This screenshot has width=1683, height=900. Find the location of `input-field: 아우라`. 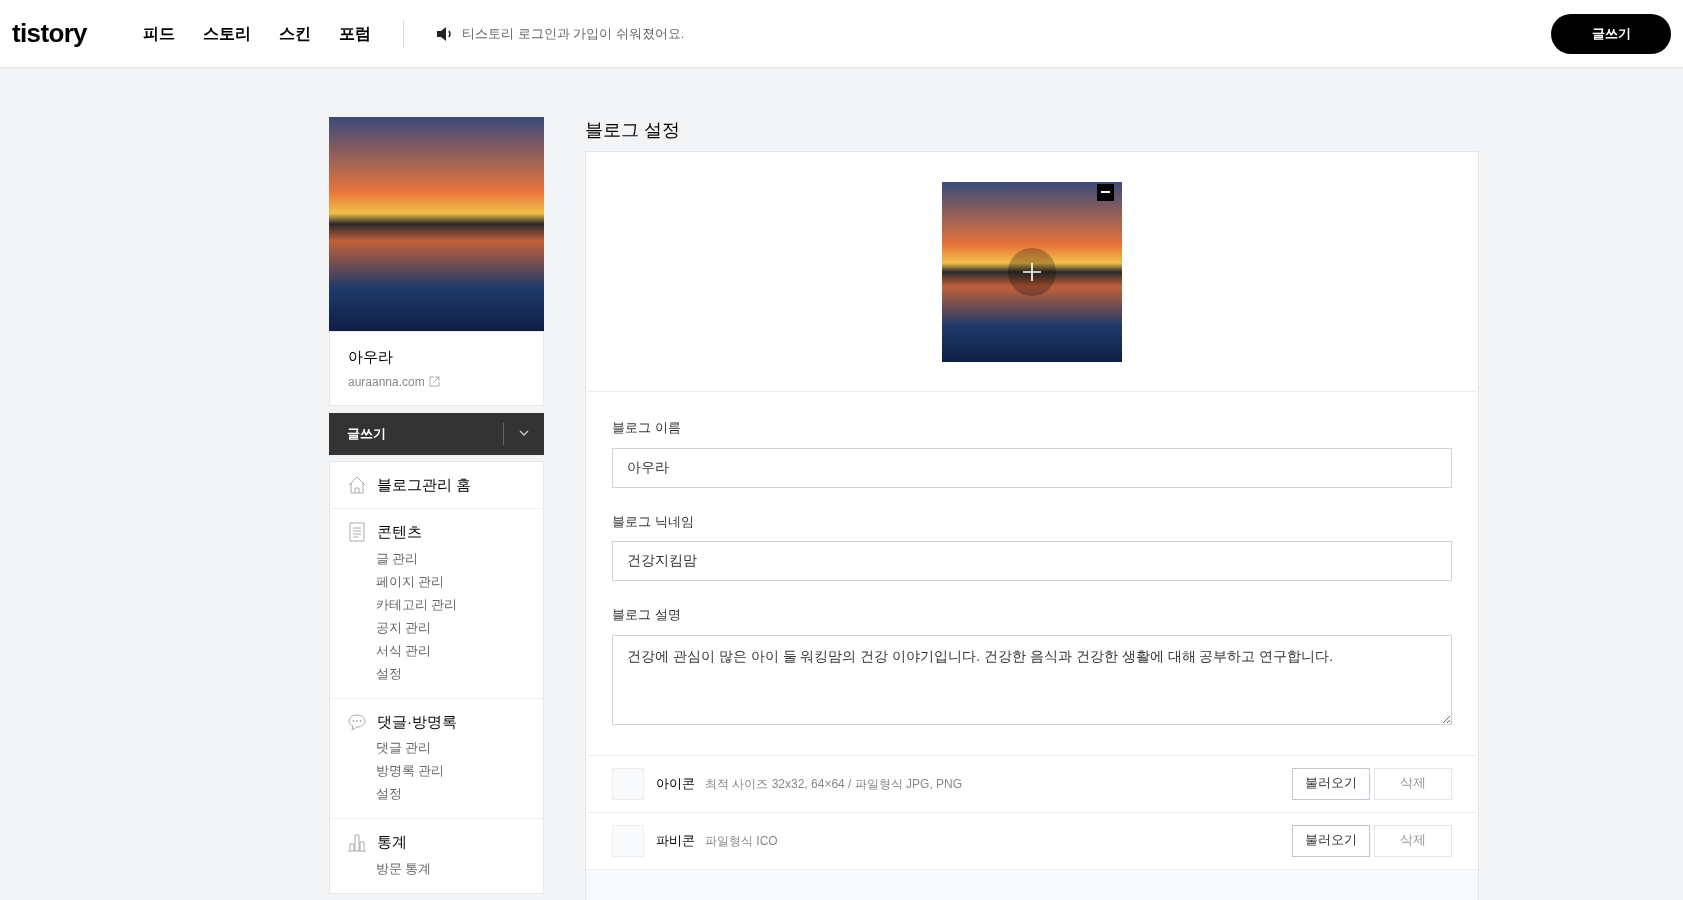

input-field: 아우라 is located at coordinates (1032, 467).